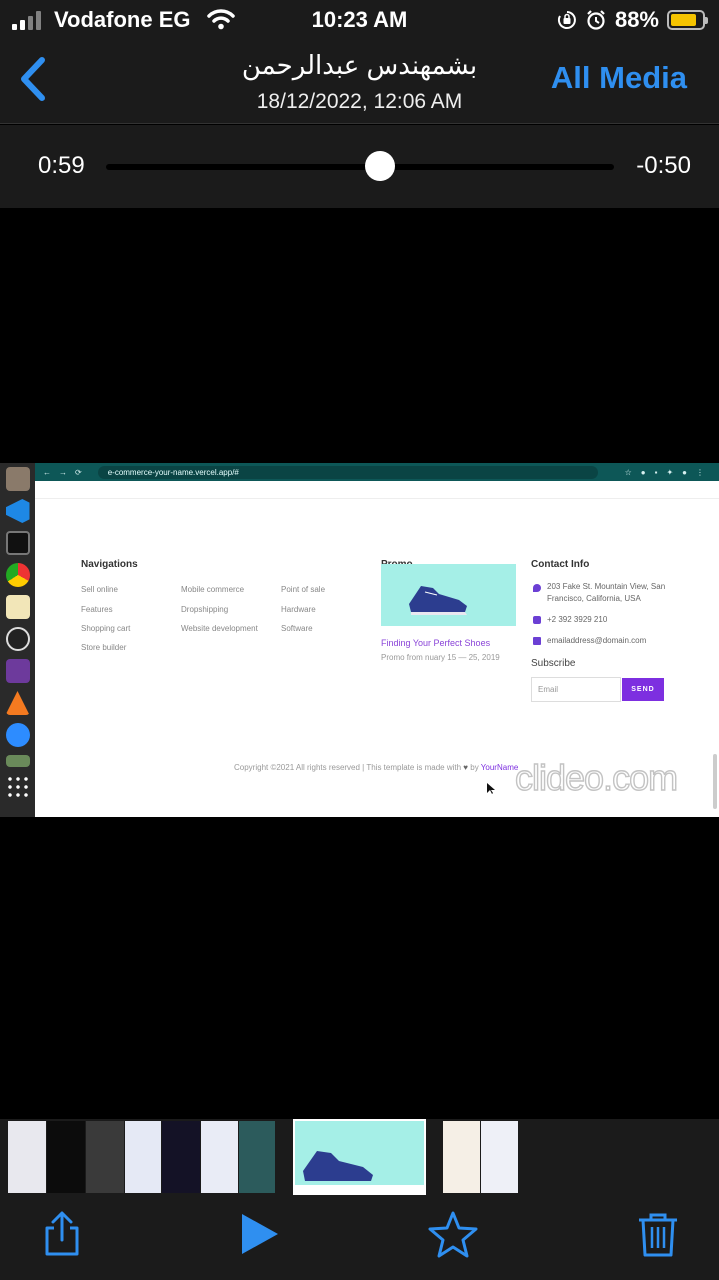 The image size is (719, 1280). I want to click on scrubber-track, so click(360, 167).